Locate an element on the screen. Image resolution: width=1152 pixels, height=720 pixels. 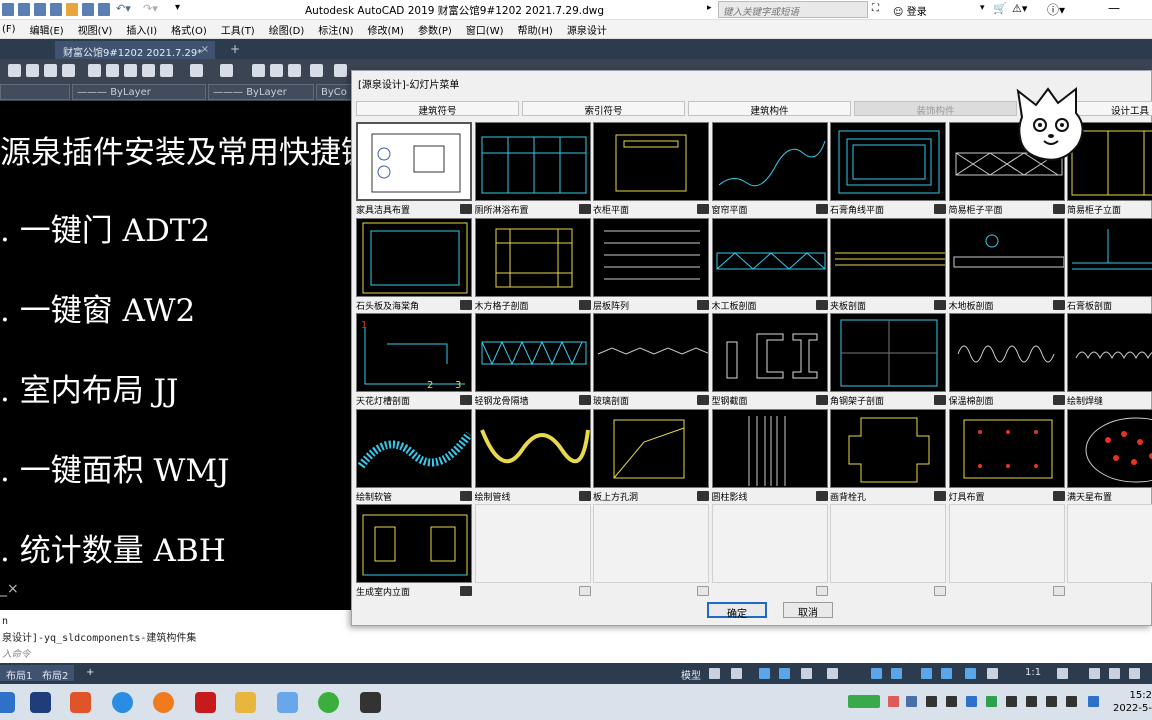
pan-icon is located at coordinates (258, 70).